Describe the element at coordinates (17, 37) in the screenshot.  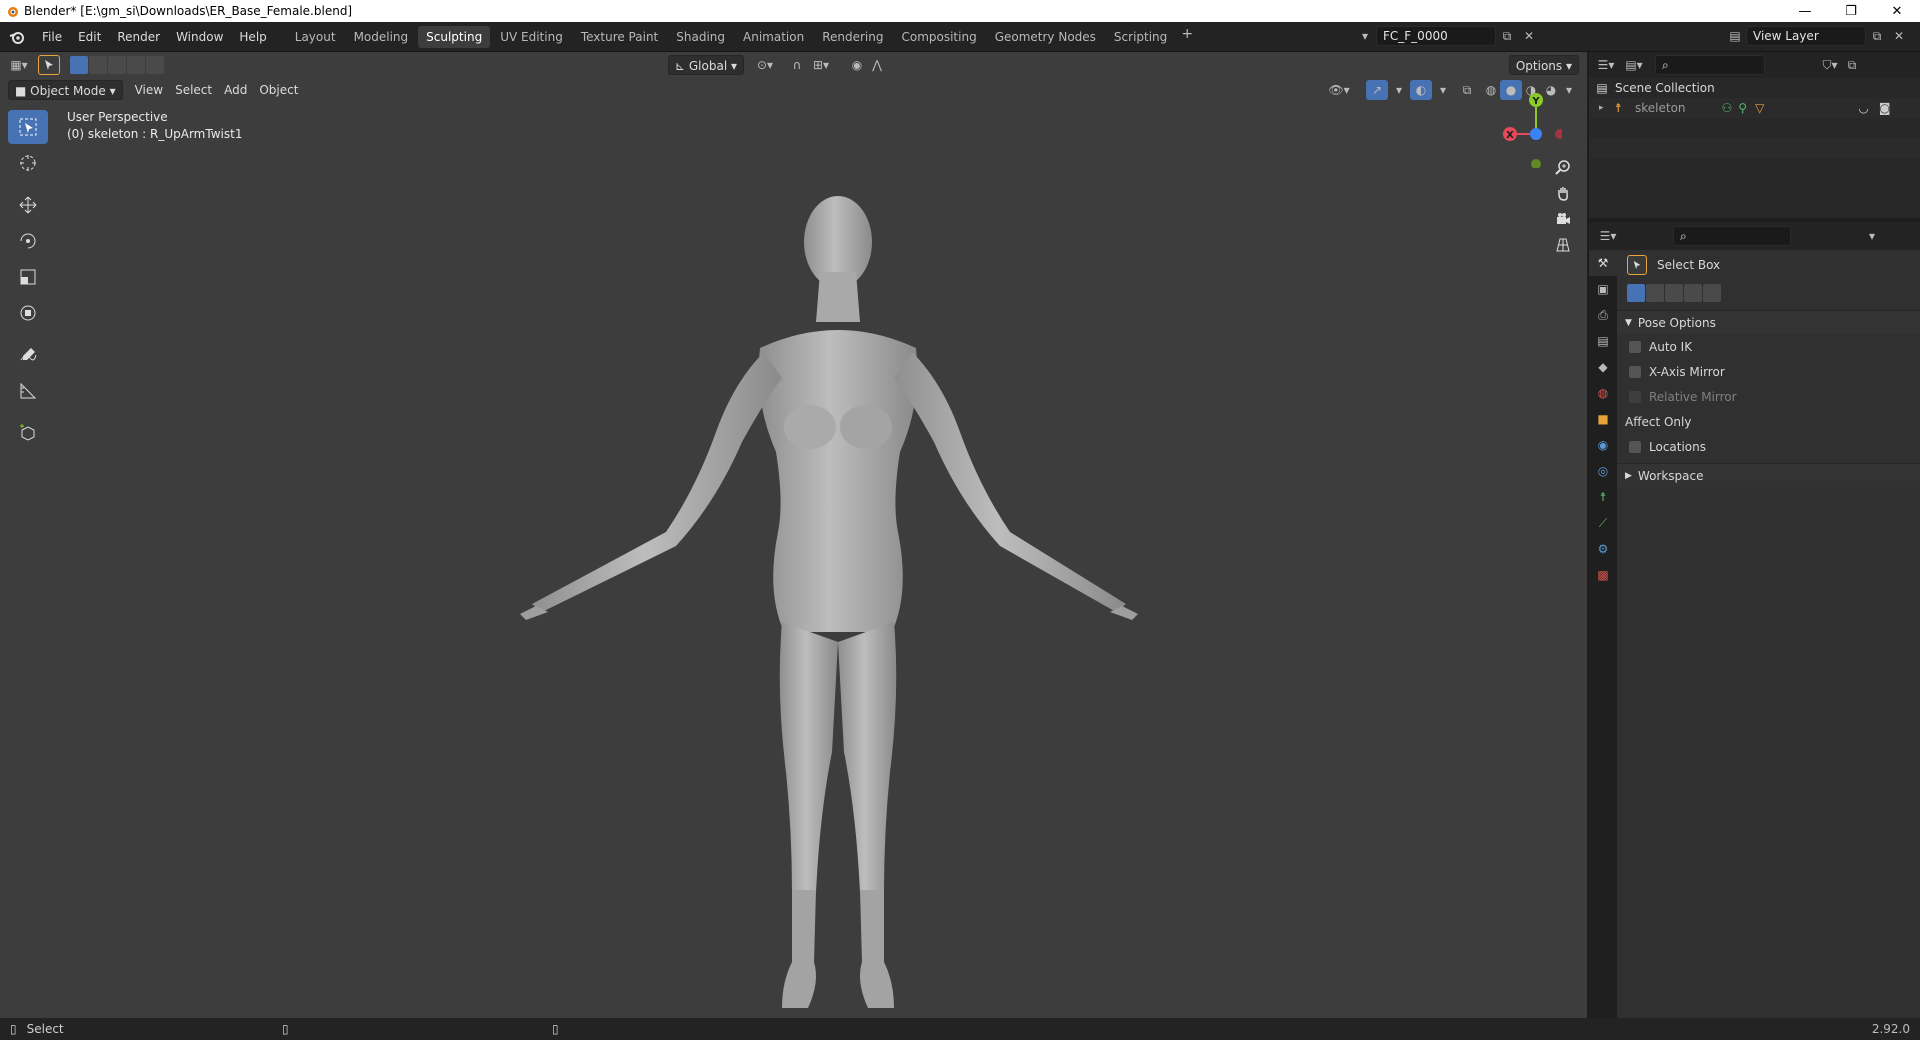
I see `blender-logo-icon` at that location.